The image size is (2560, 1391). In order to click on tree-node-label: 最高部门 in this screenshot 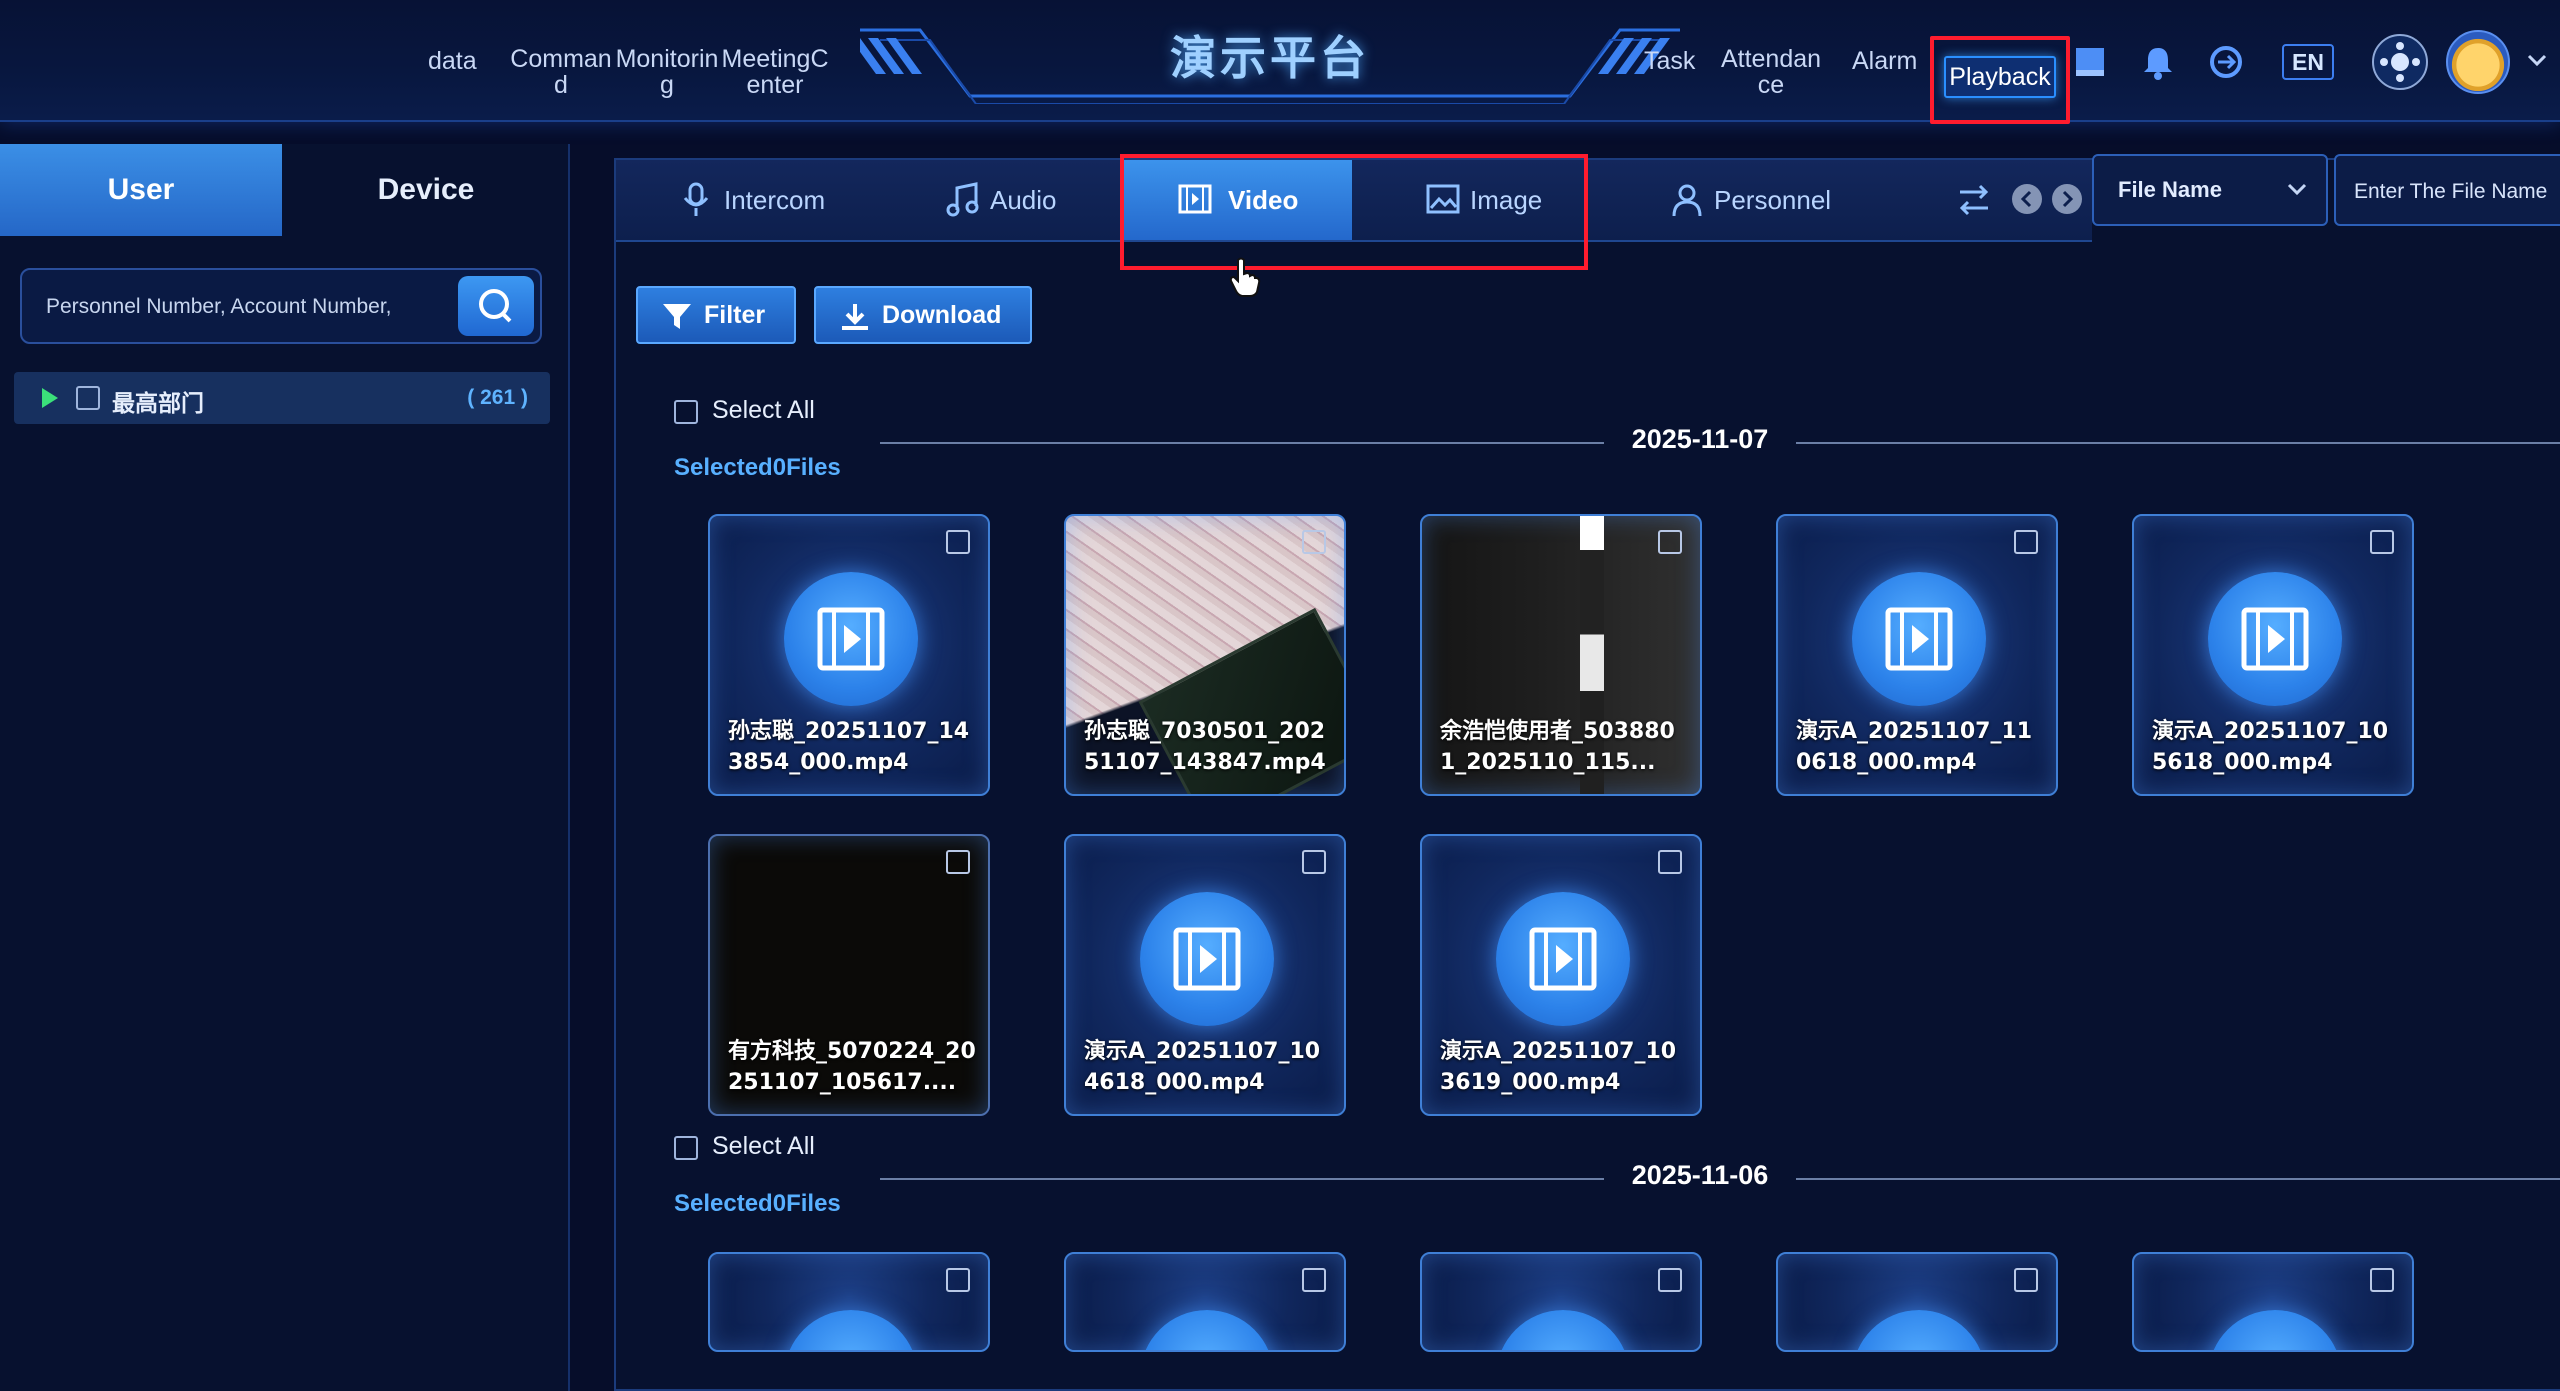, I will do `click(158, 404)`.